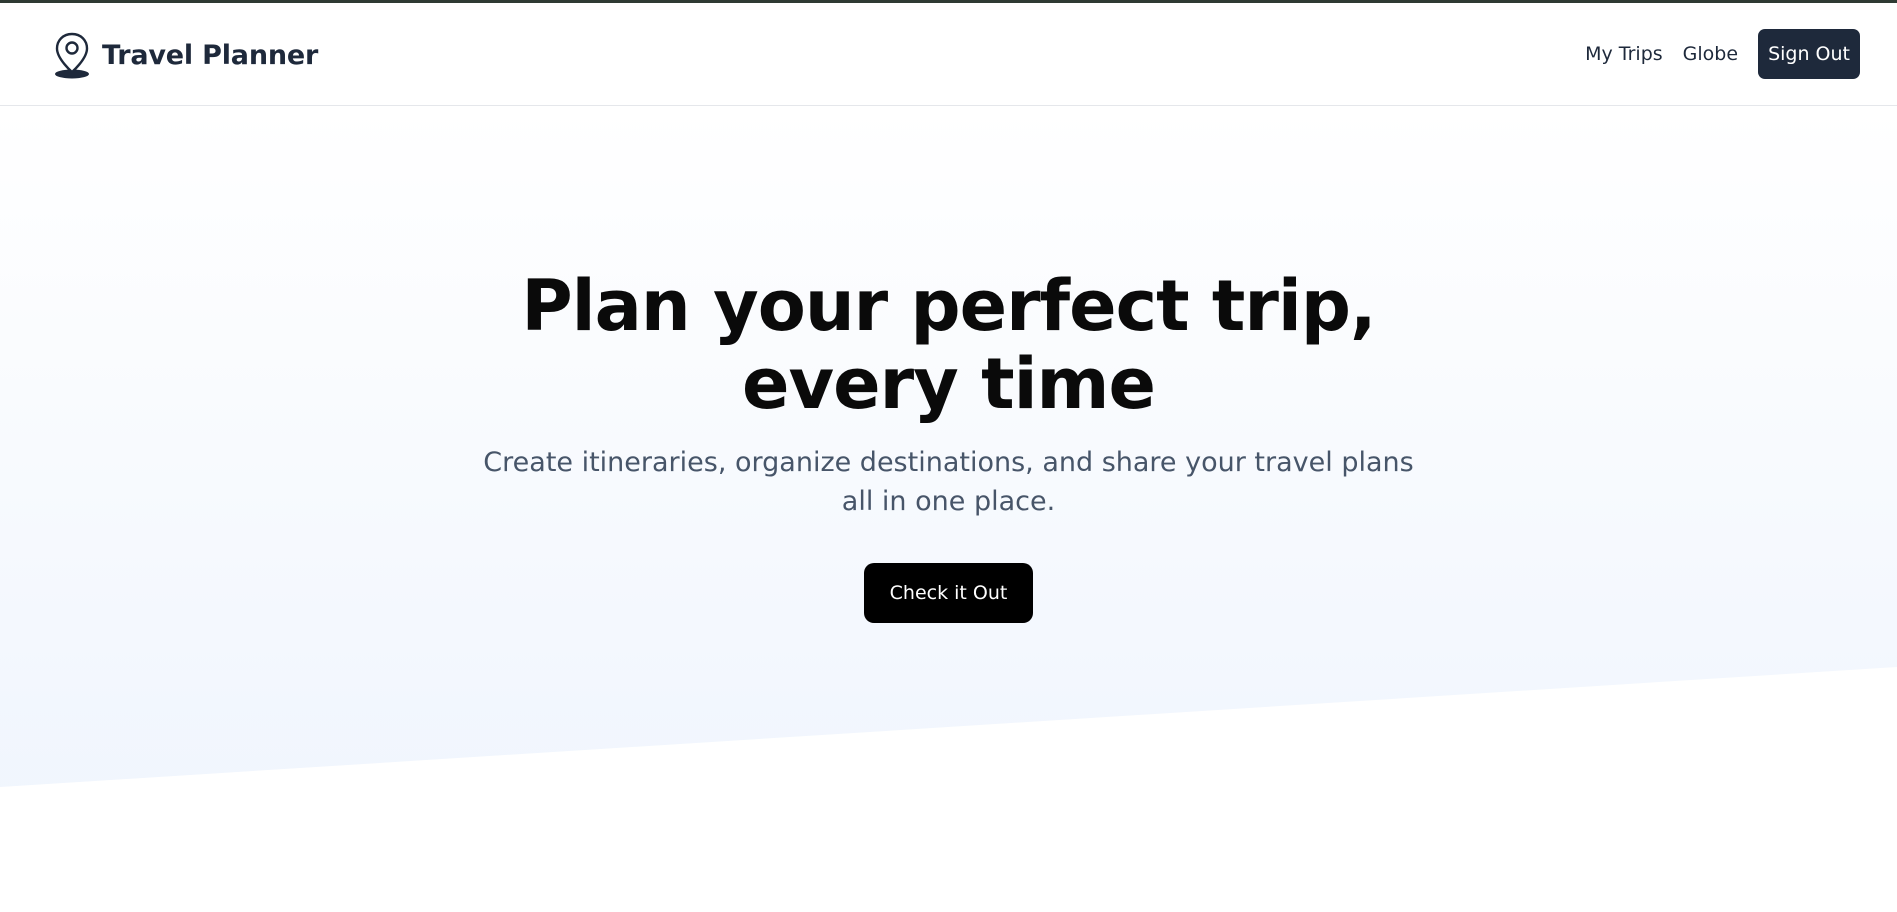 This screenshot has height=912, width=1897. I want to click on hero-title-line-2: every time, so click(949, 384).